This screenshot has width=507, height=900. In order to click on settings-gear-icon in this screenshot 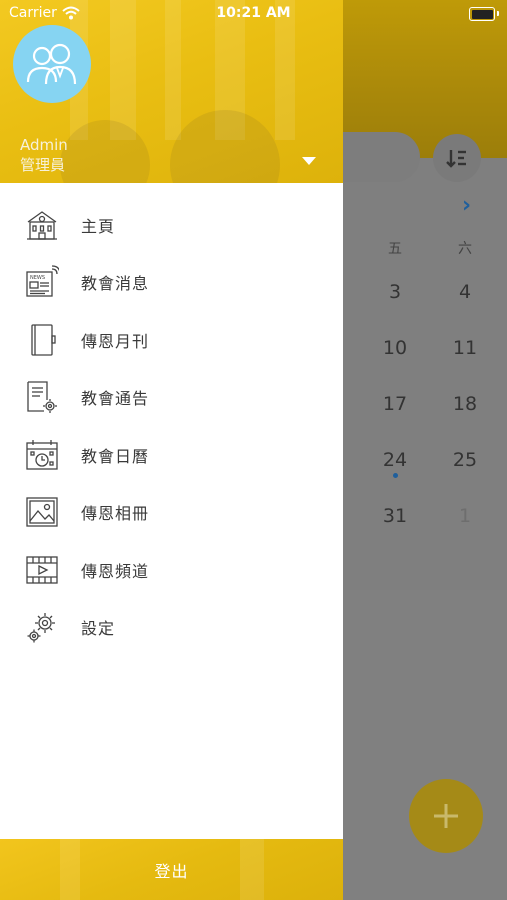, I will do `click(42, 627)`.